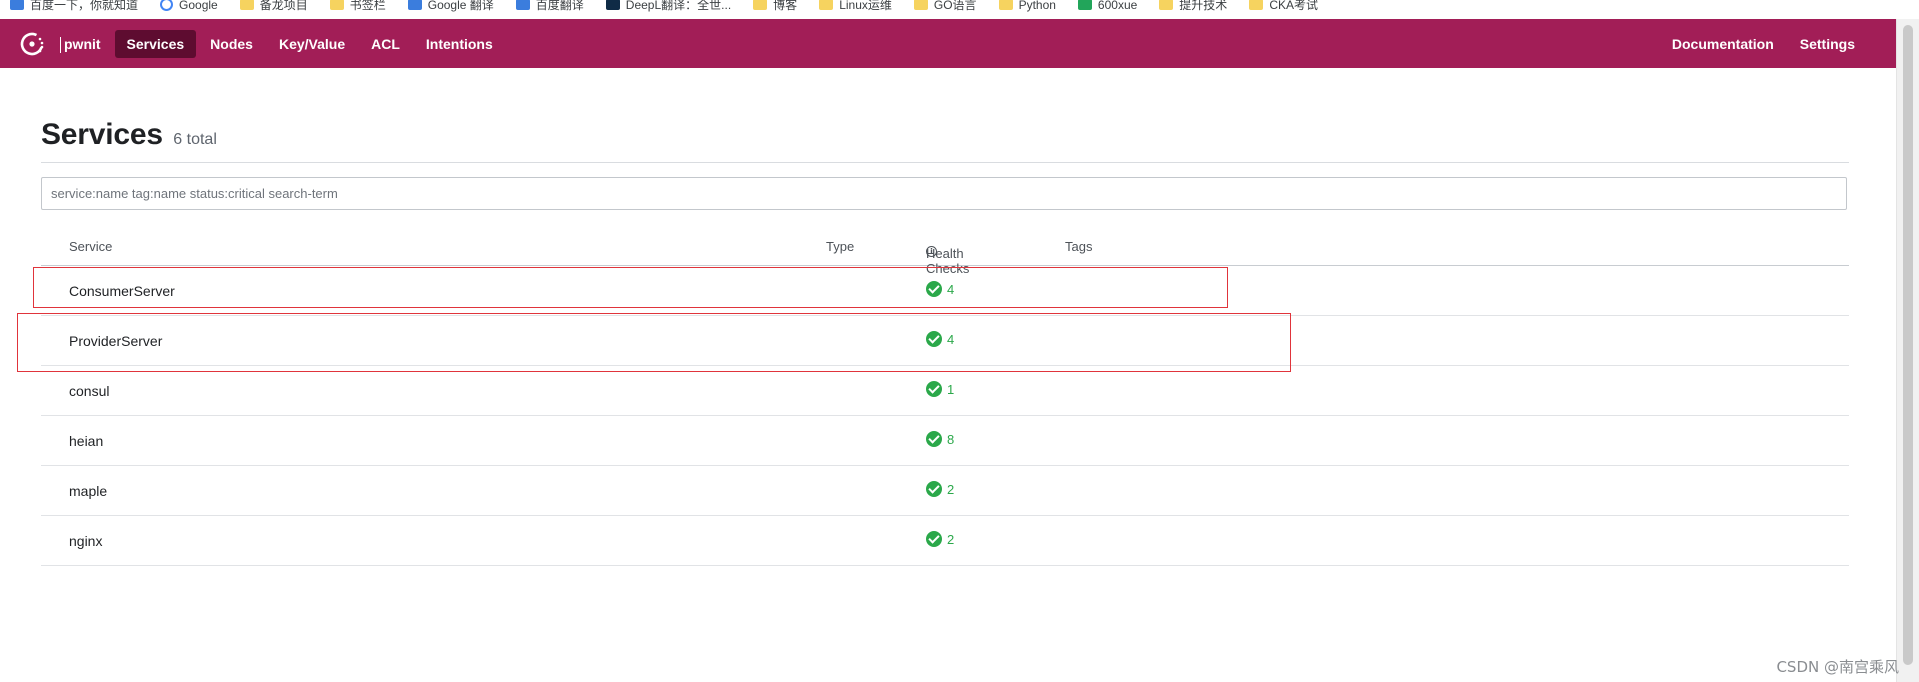 The height and width of the screenshot is (682, 1919). I want to click on bookmark-item: 提升技术, so click(1194, 6).